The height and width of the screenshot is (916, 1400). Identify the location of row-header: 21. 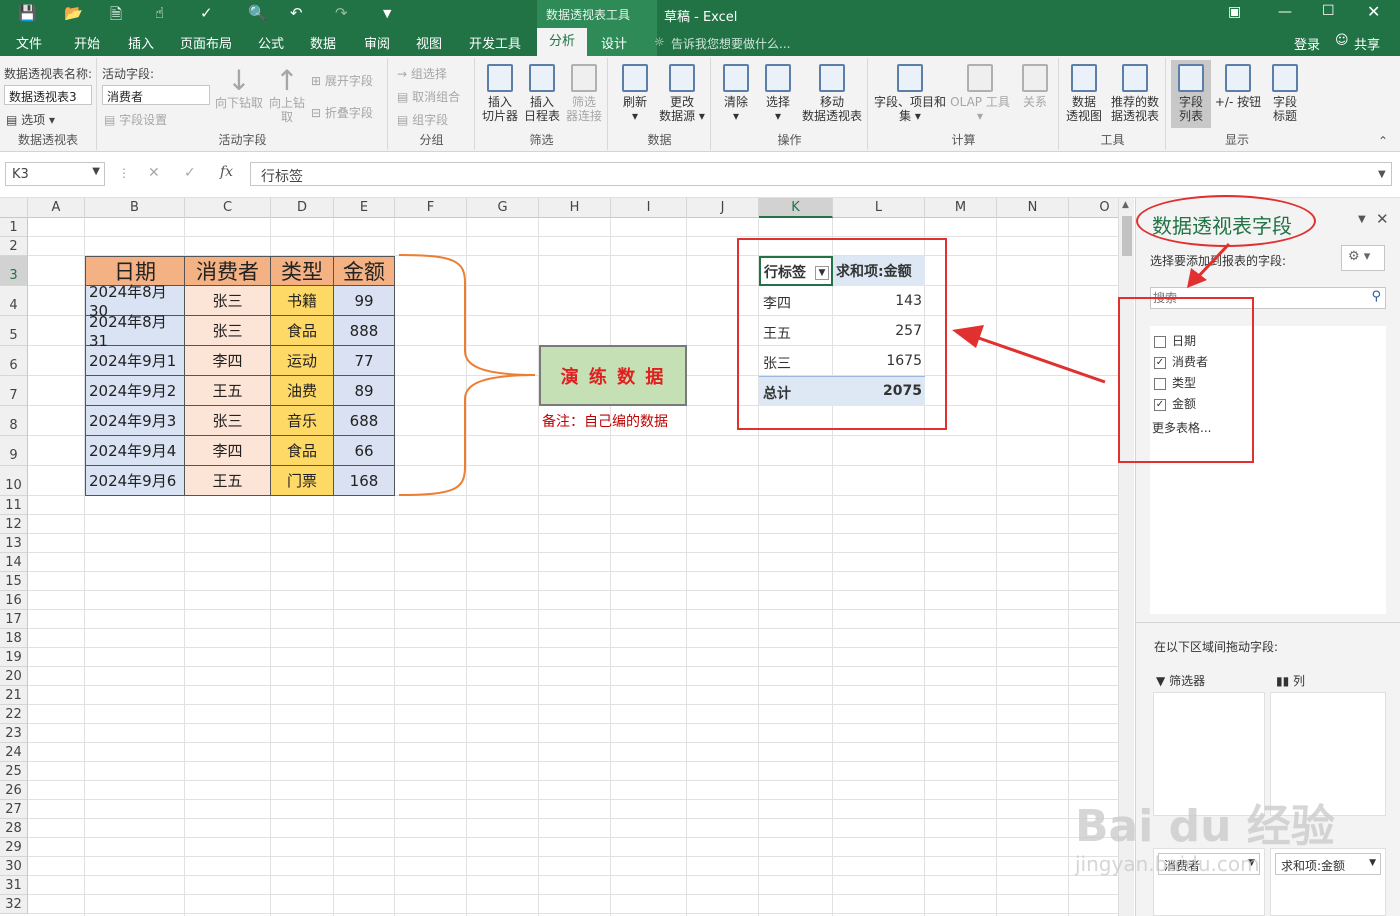
(14, 695).